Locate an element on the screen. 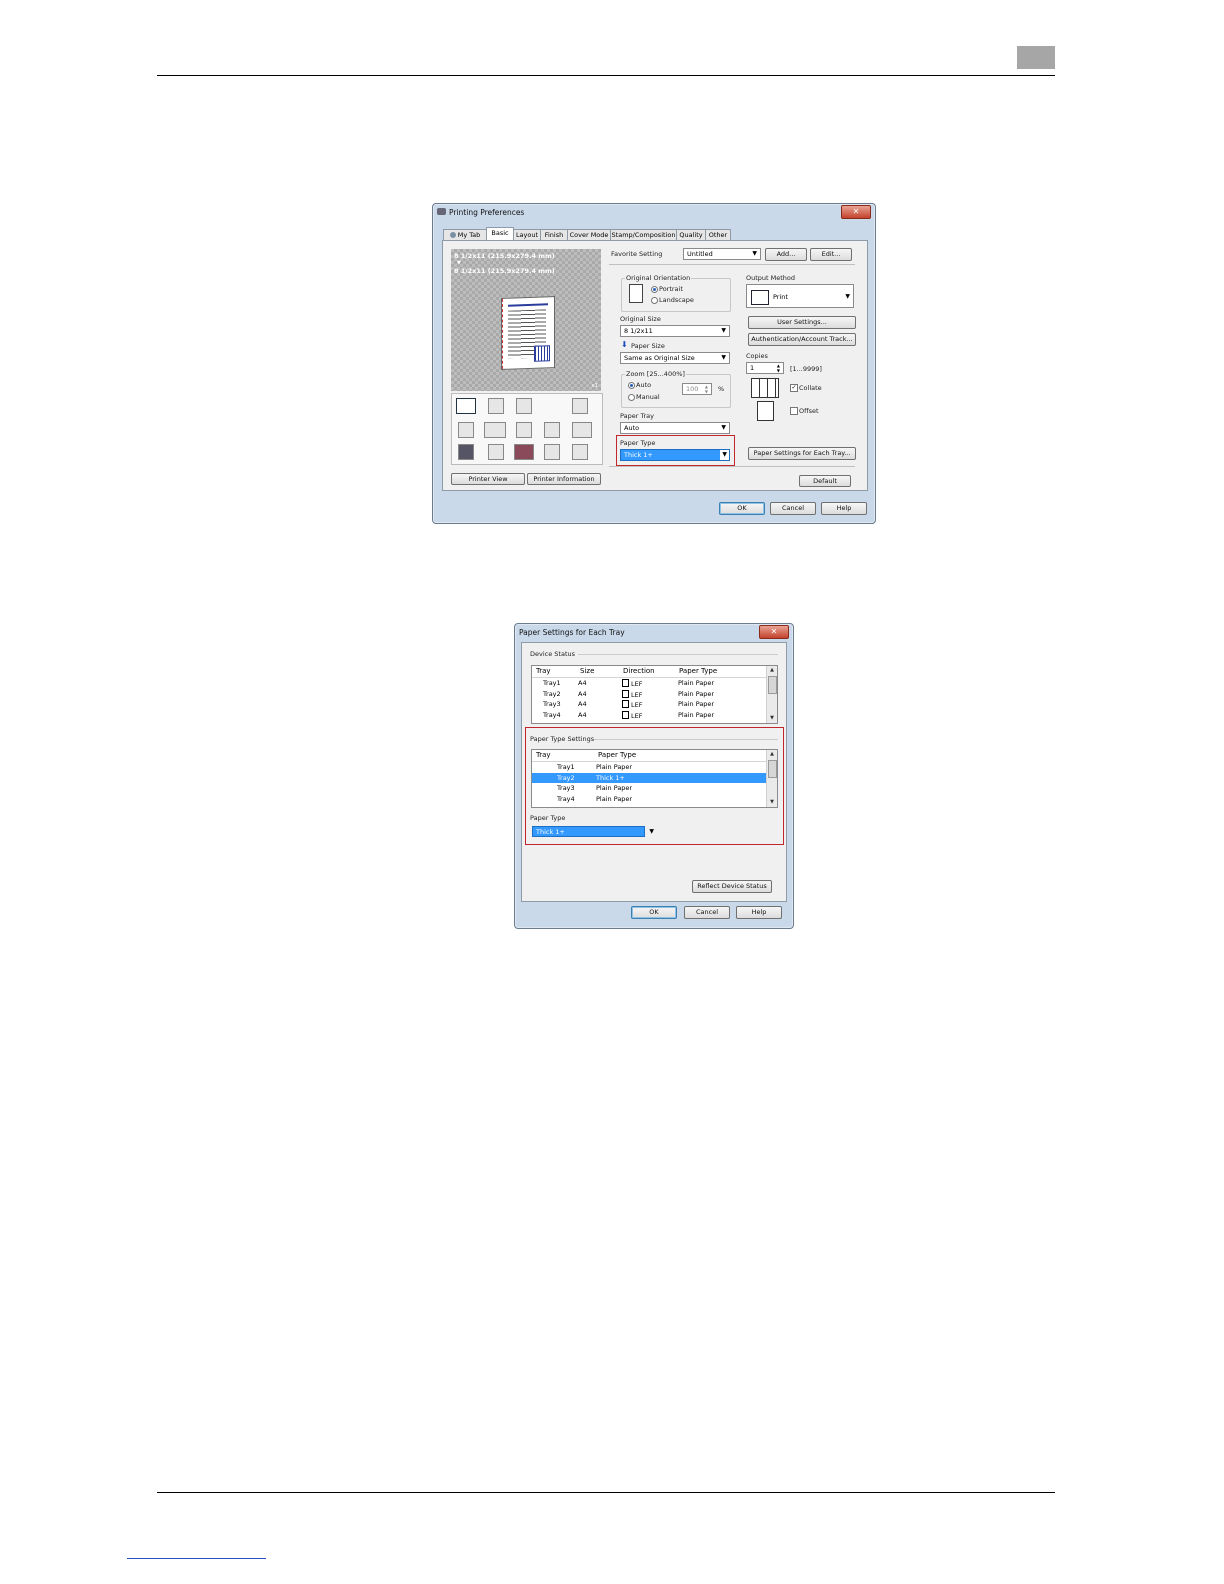  tab-label: Cover Mode is located at coordinates (589, 235).